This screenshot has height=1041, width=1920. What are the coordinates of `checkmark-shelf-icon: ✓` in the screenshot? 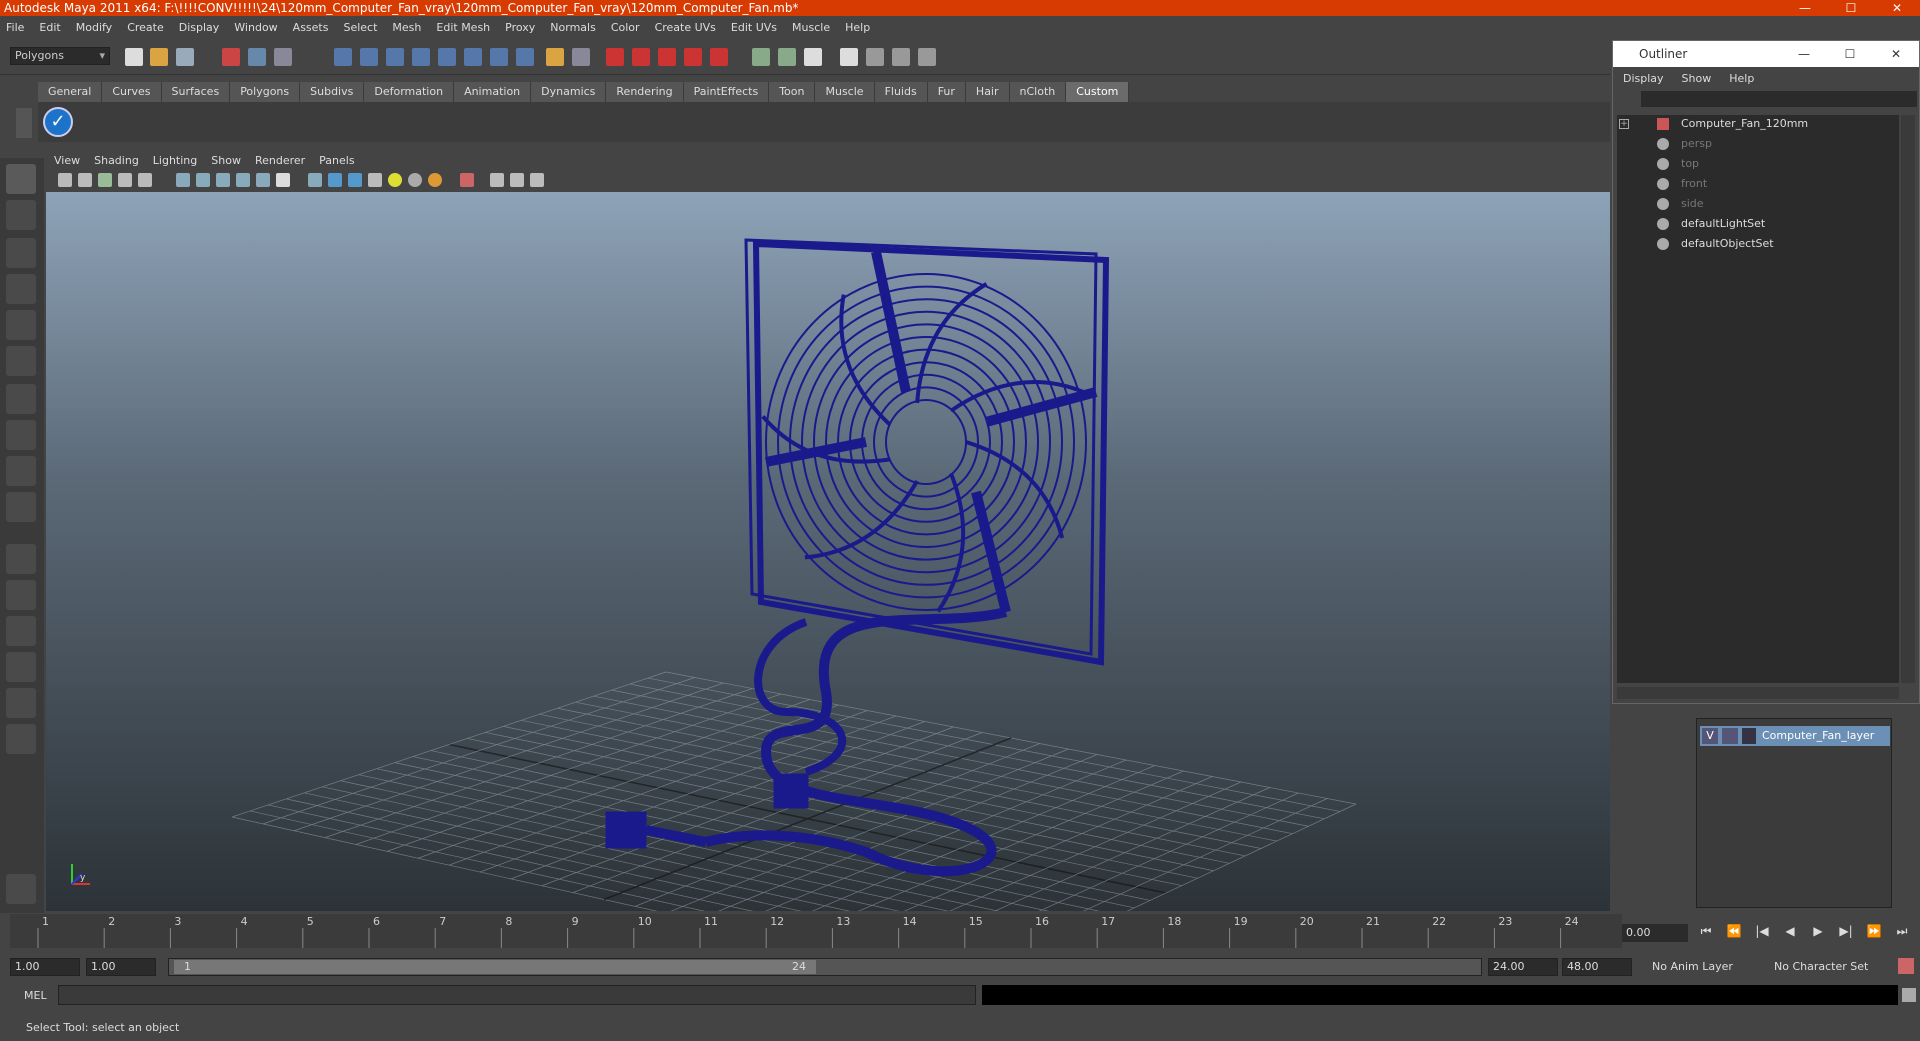 It's located at (58, 122).